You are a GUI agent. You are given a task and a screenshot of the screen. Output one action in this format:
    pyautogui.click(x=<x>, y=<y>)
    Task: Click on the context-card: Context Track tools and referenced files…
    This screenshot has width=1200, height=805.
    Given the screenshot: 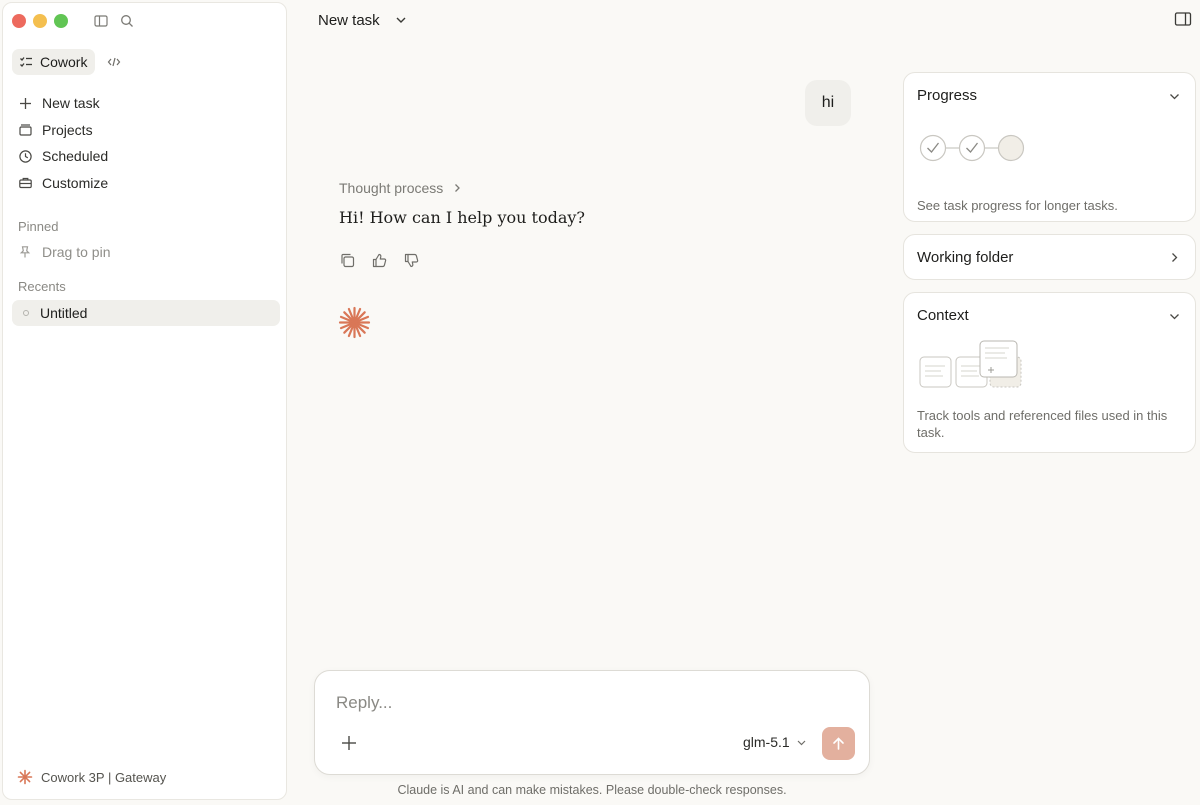 What is the action you would take?
    pyautogui.click(x=1049, y=372)
    